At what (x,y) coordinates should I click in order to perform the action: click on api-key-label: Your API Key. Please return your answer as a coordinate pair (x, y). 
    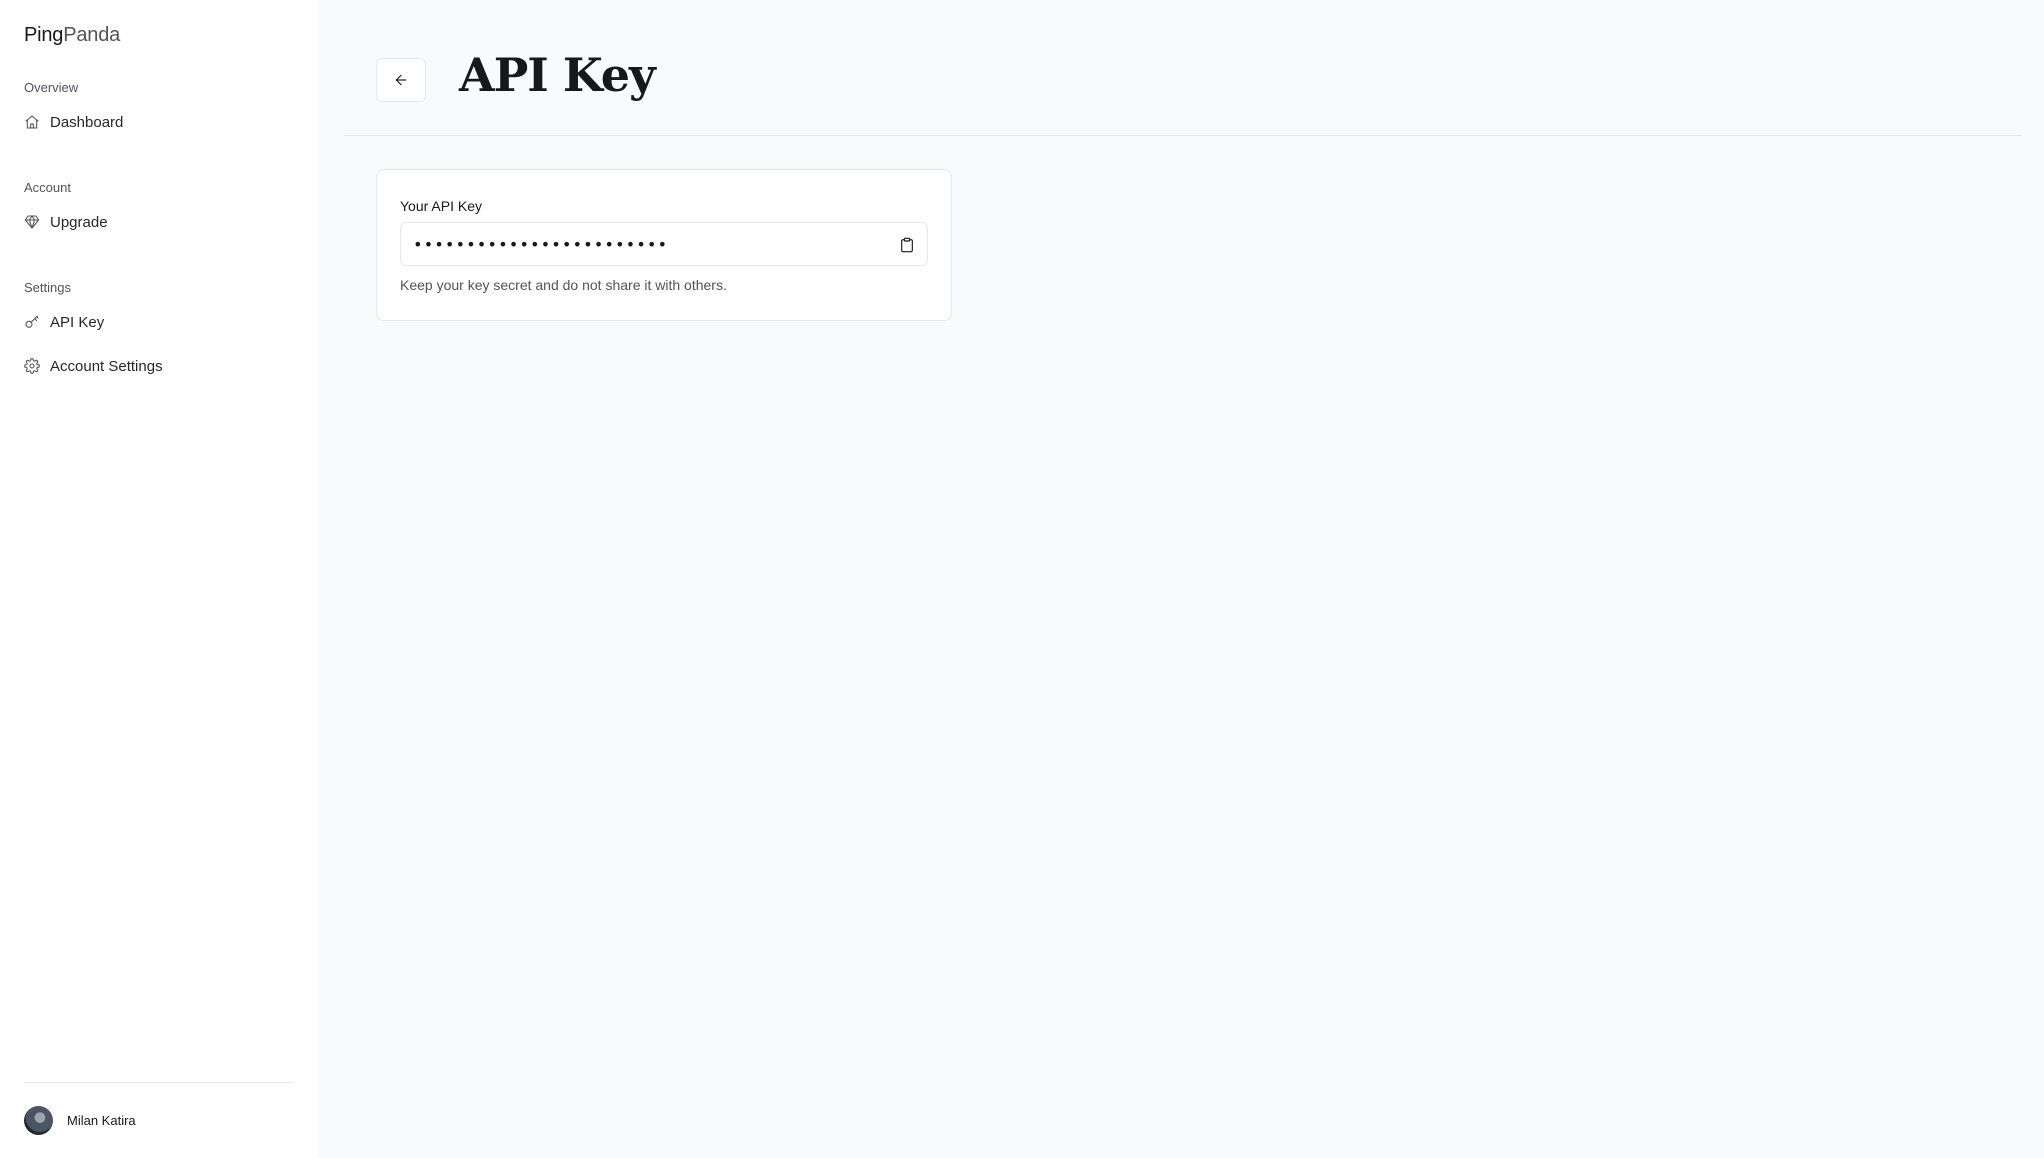
    Looking at the image, I should click on (441, 206).